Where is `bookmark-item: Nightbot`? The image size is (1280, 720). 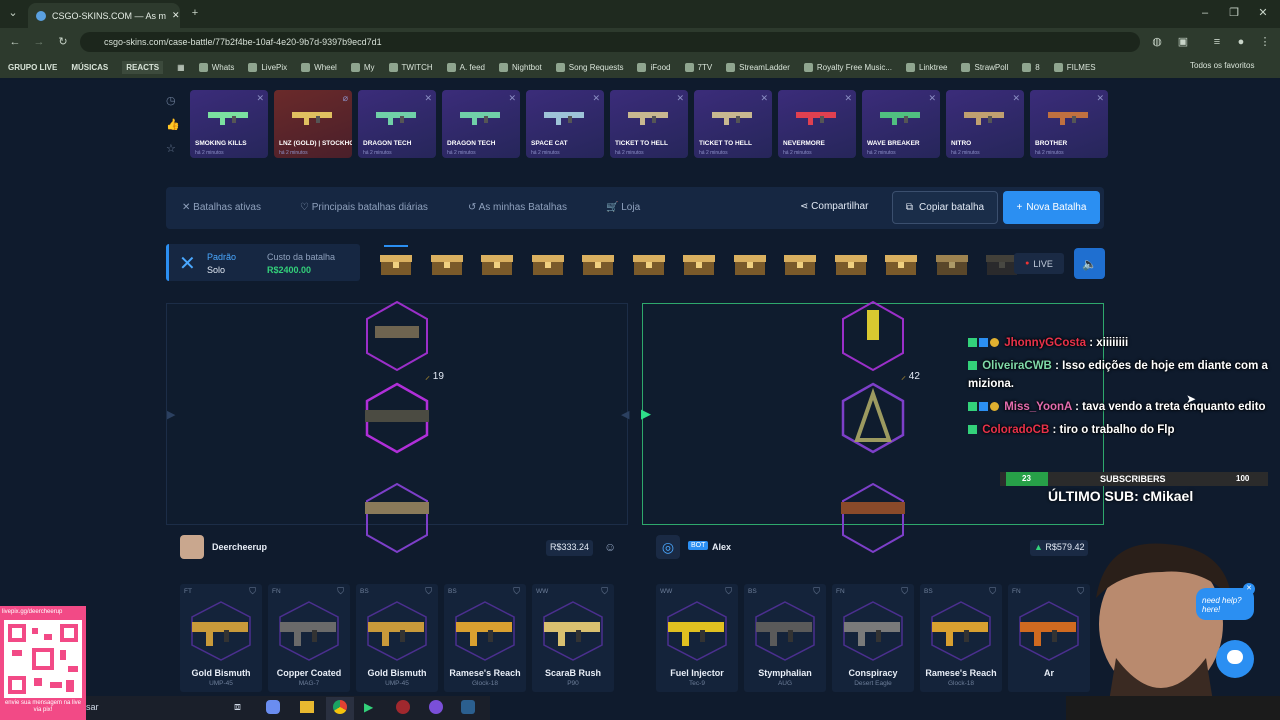
bookmark-item: Nightbot is located at coordinates (520, 67).